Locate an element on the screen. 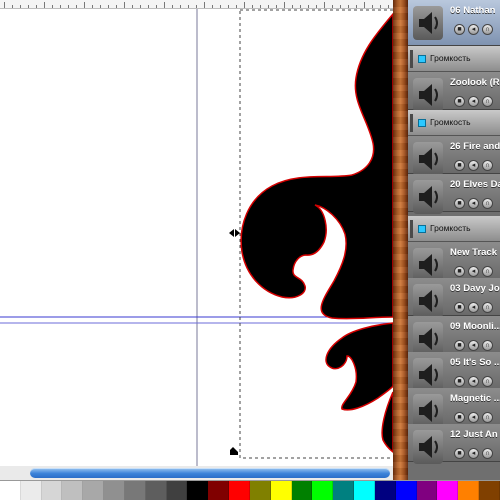 The image size is (500, 500). track-player: 05 It's So ... ■ ◂ ∩ is located at coordinates (454, 372).